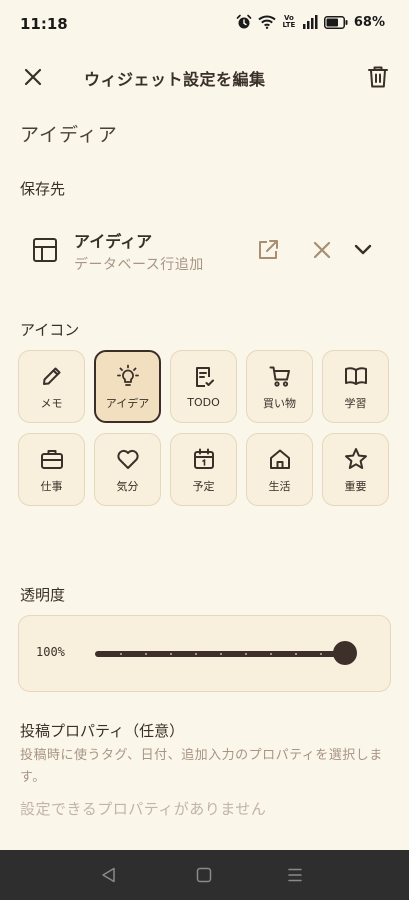 The height and width of the screenshot is (900, 409). I want to click on slider-thumb, so click(345, 653).